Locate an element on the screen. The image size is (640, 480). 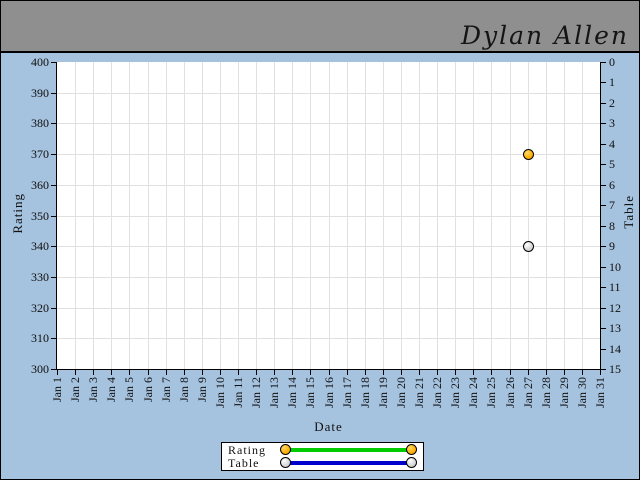
table-data-point is located at coordinates (528, 246).